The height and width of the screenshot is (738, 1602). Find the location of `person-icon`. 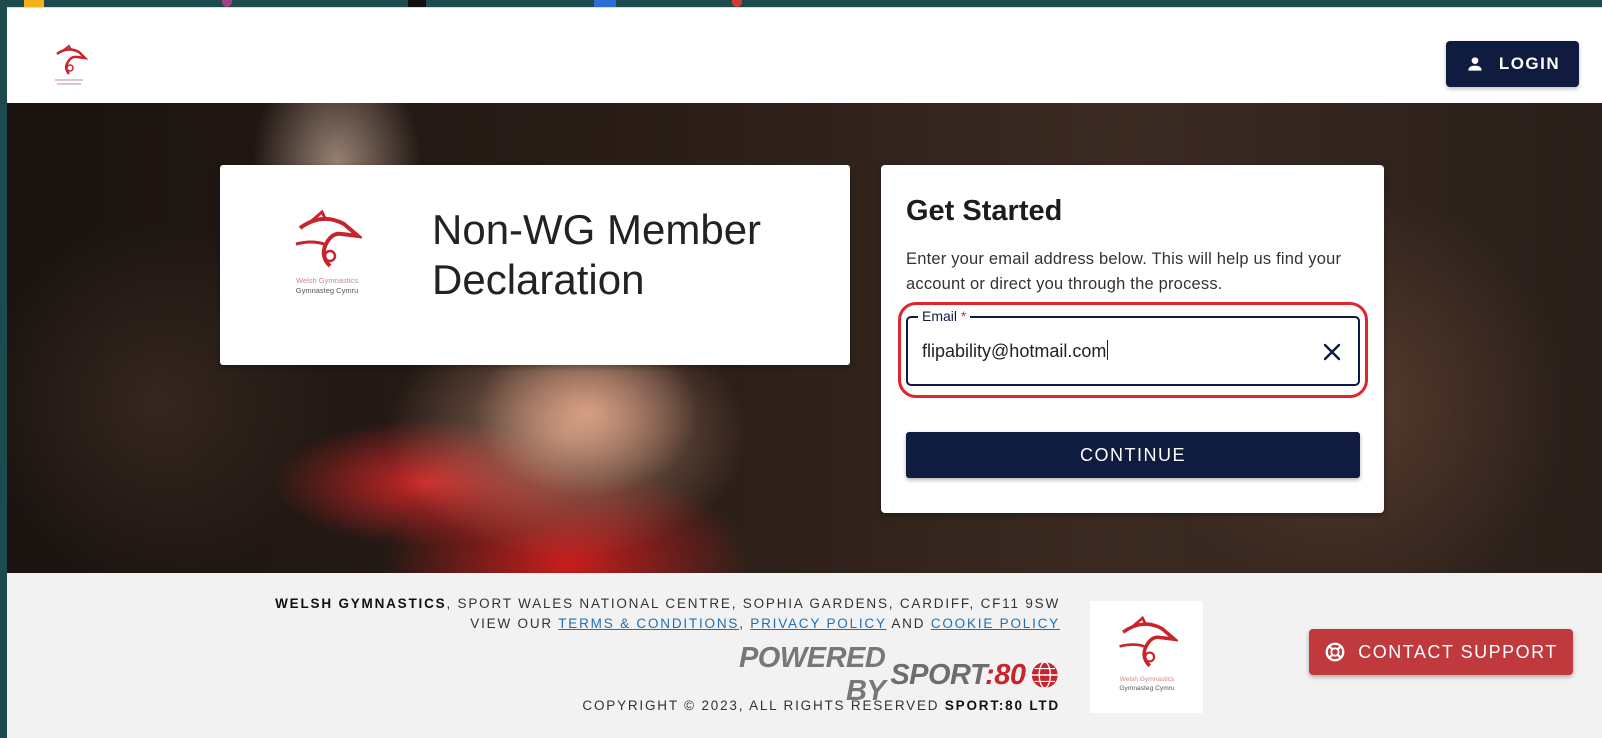

person-icon is located at coordinates (1475, 64).